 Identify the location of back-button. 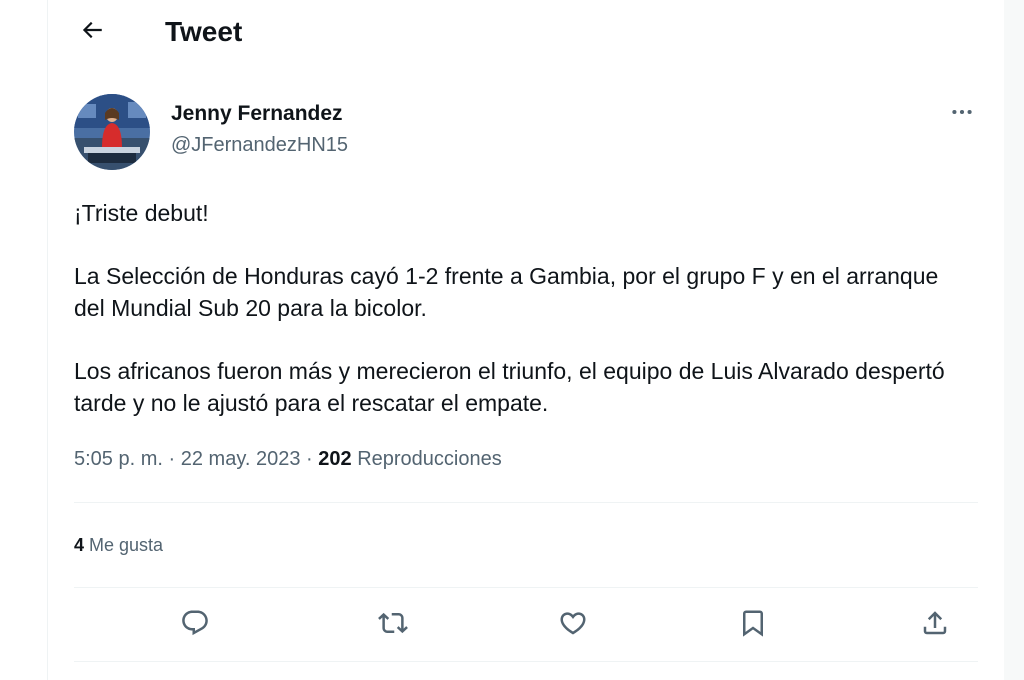
(92, 32).